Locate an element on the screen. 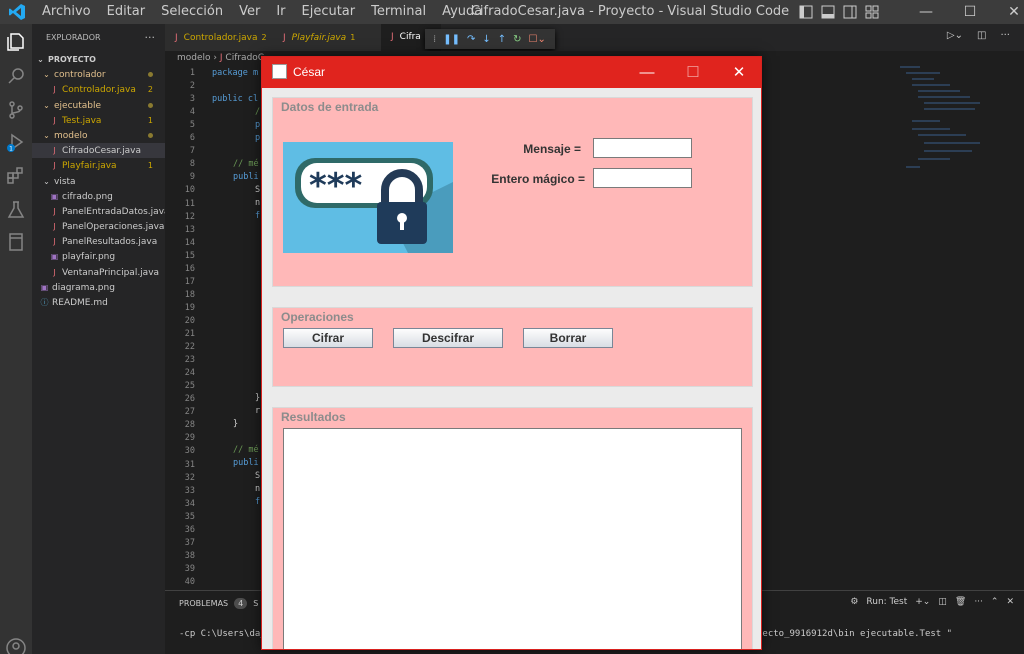 Image resolution: width=1024 pixels, height=654 pixels. stop-icon: ☐⌄ is located at coordinates (537, 39).